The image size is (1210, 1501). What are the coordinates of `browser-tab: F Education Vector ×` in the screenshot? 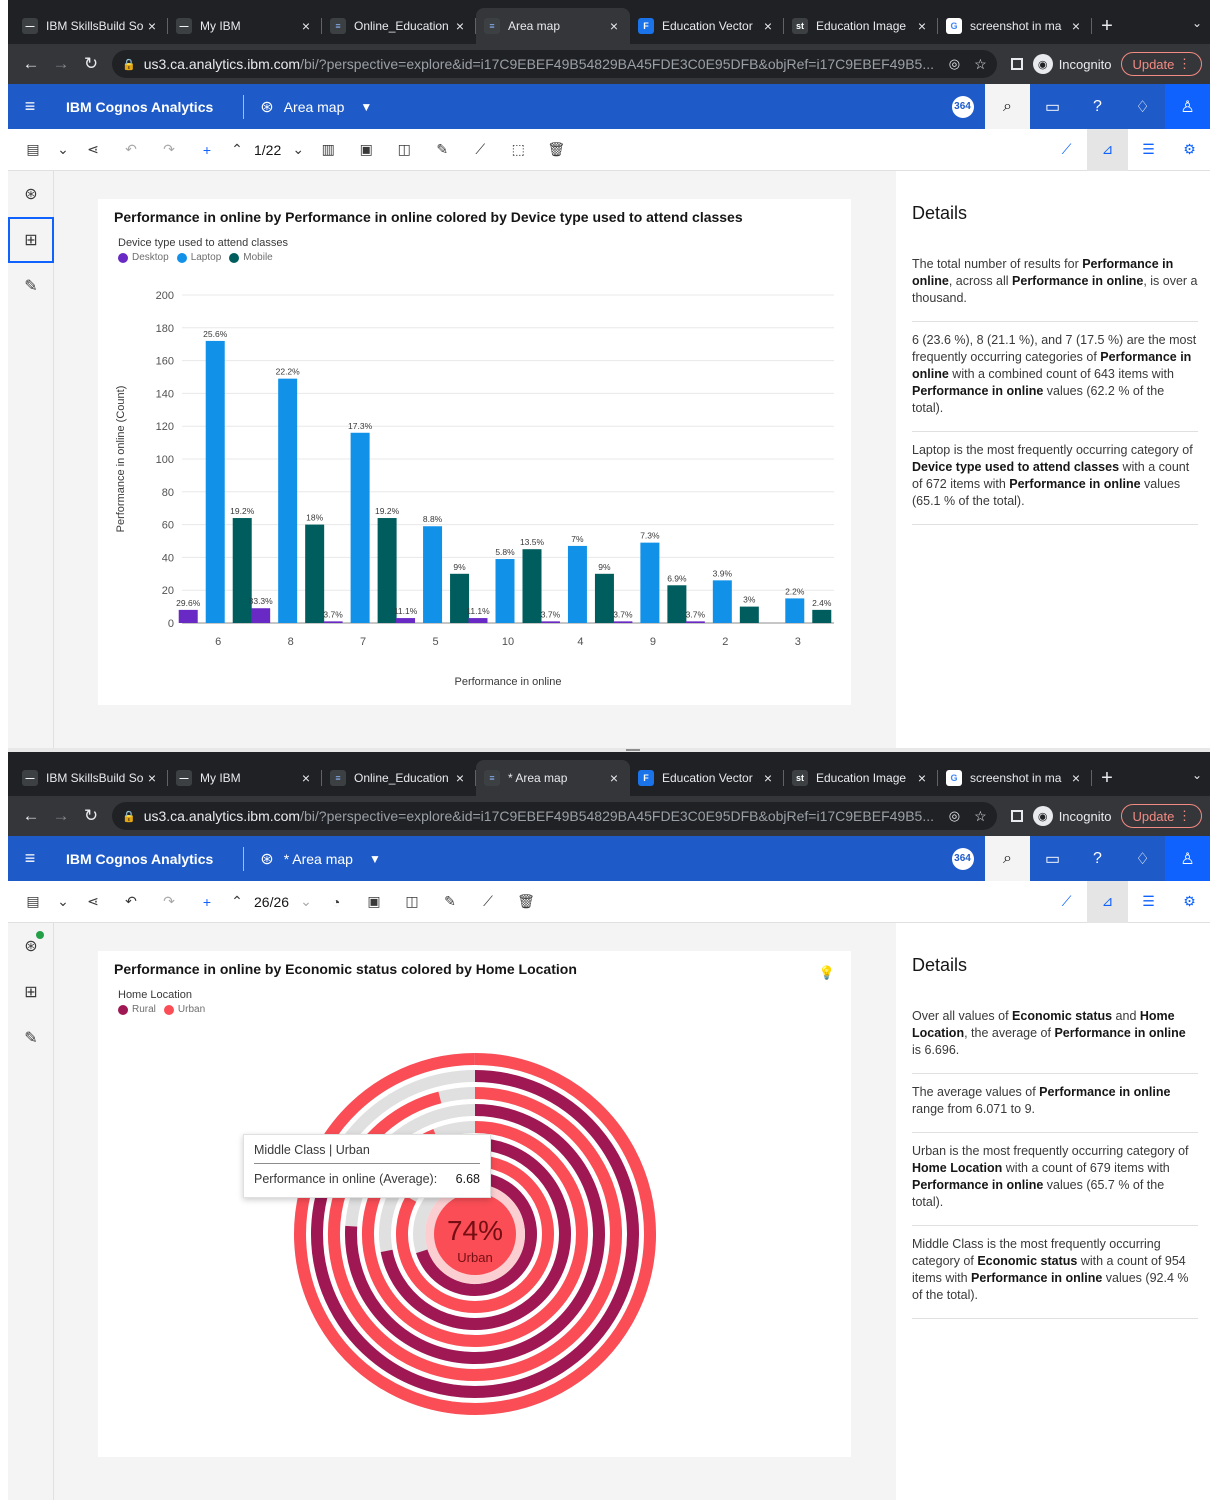 It's located at (707, 778).